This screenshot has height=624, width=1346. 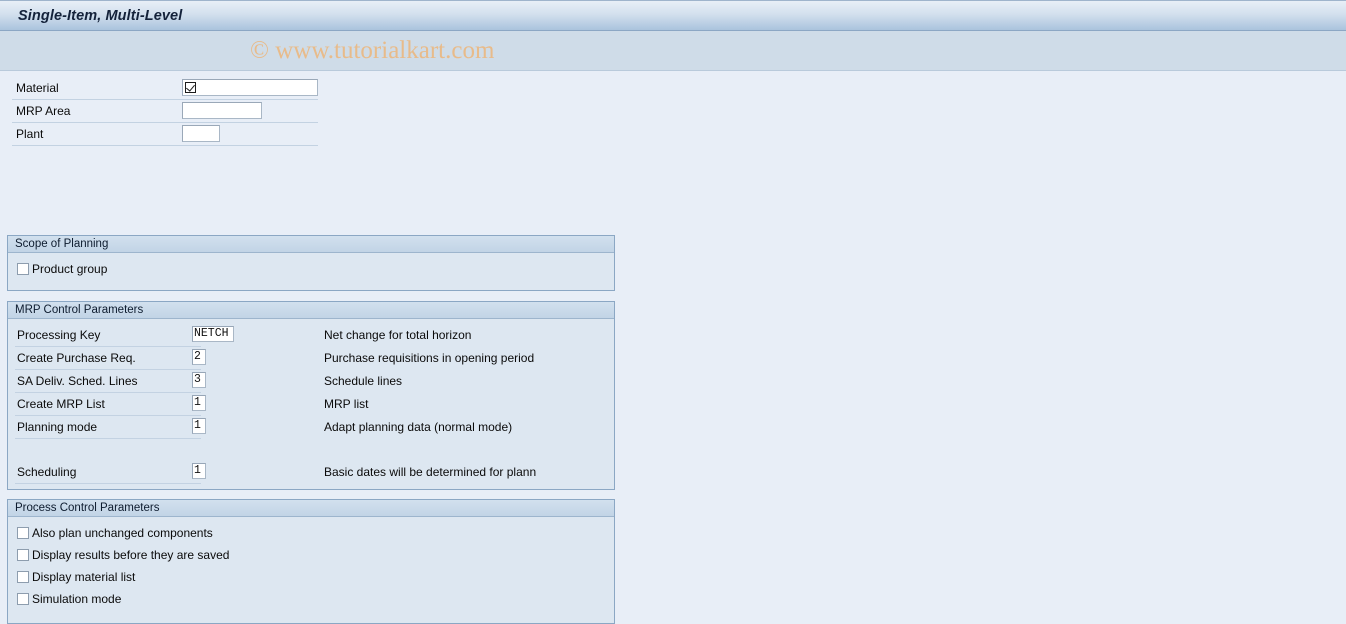 I want to click on planning-mode-input: 1, so click(x=199, y=426).